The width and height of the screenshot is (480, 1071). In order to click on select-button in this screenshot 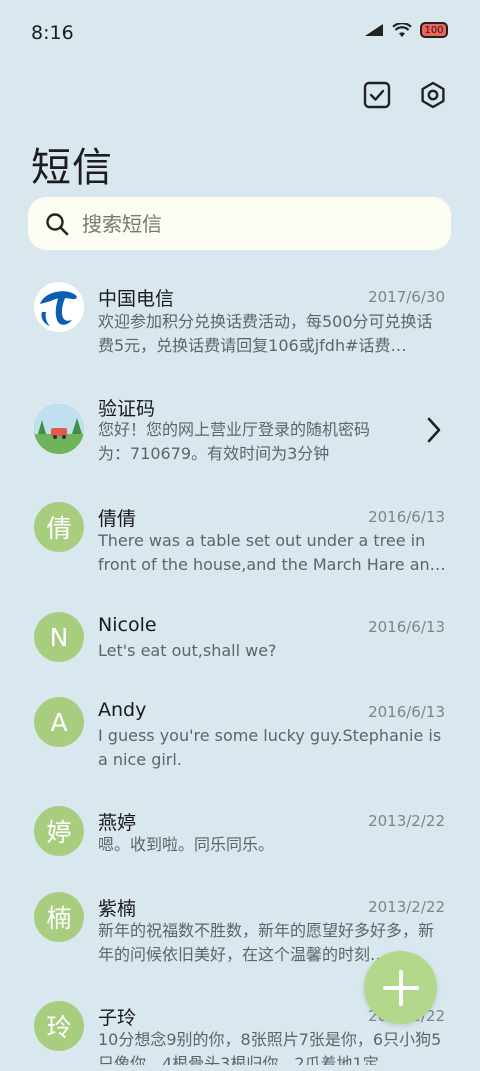, I will do `click(377, 95)`.